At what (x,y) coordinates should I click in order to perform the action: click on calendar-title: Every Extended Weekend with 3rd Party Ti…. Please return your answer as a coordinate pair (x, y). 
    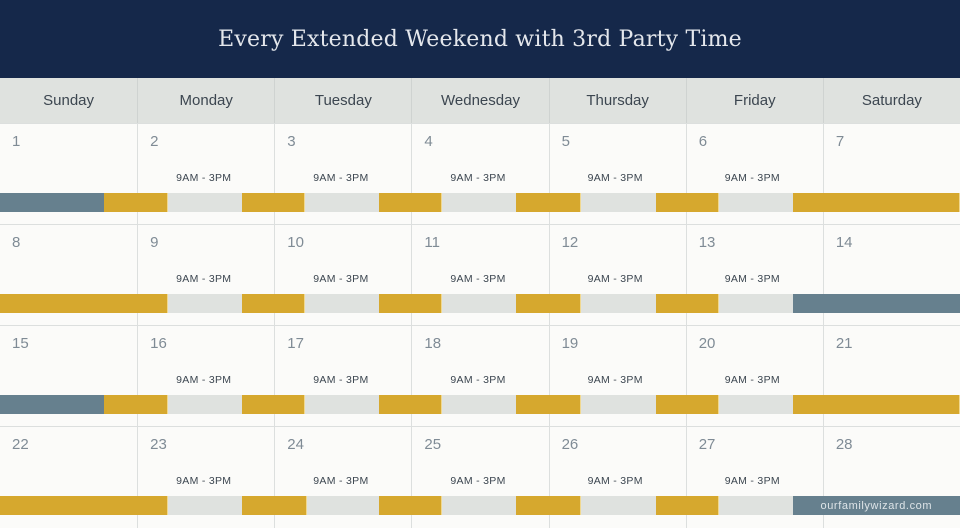
    Looking at the image, I should click on (480, 39).